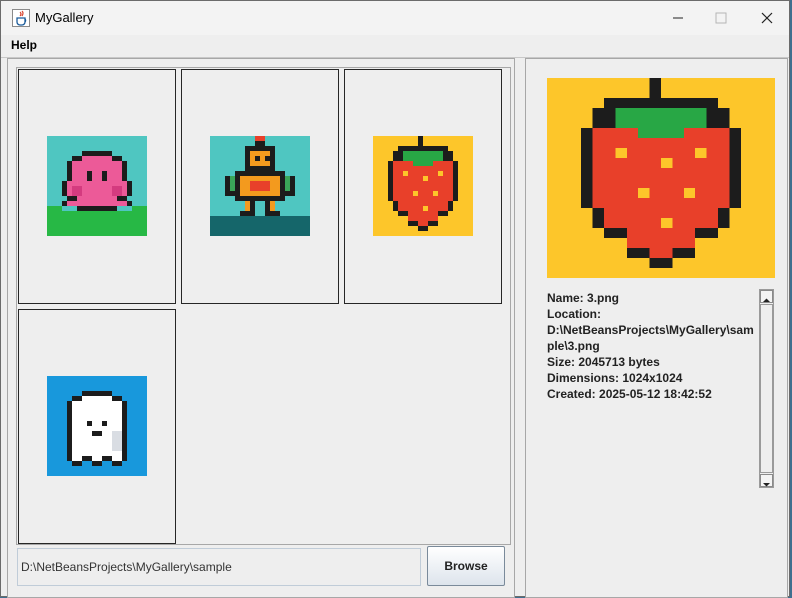 This screenshot has height=598, width=792. Describe the element at coordinates (603, 362) in the screenshot. I see `info-size: Size: 2045713 bytes` at that location.